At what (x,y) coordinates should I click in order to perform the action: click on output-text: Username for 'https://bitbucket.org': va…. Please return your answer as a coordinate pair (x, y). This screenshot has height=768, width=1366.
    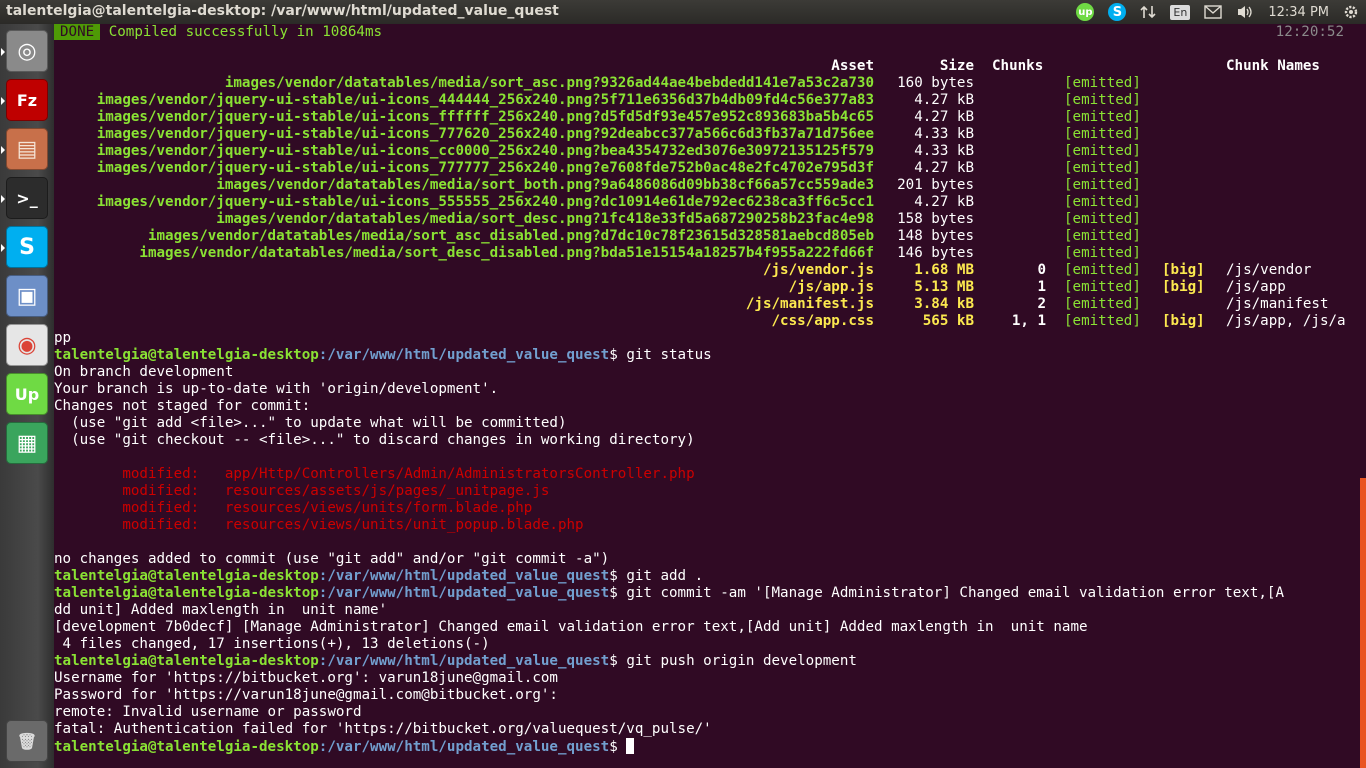
    Looking at the image, I should click on (306, 678).